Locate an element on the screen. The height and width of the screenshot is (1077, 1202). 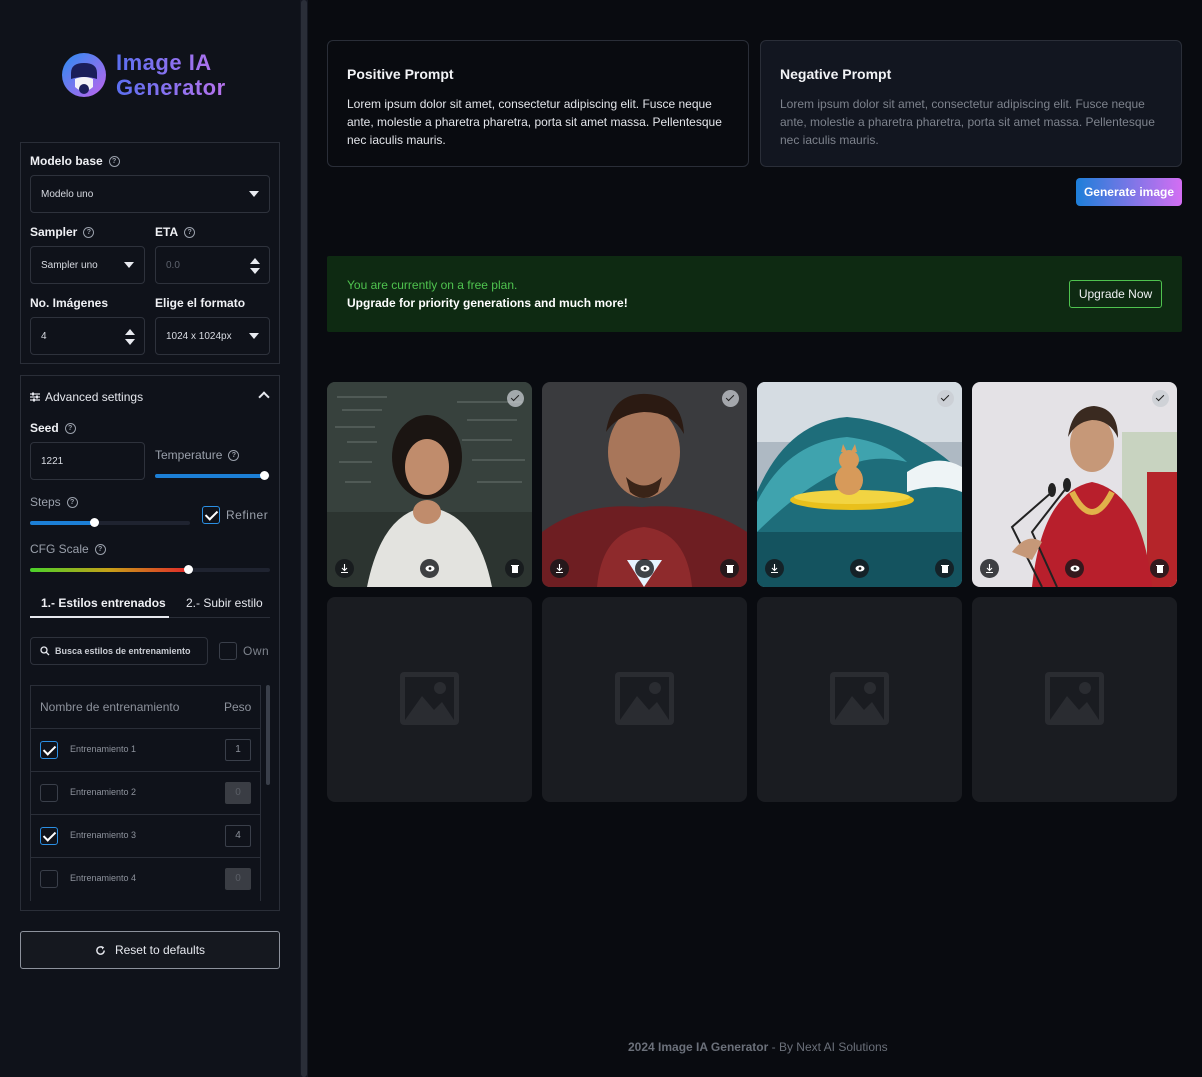
row-weight-input: 4 is located at coordinates (238, 836).